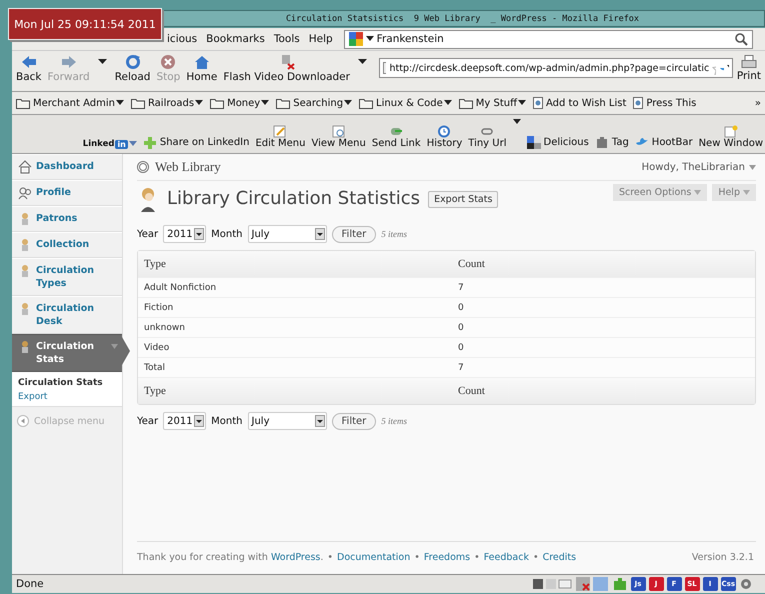 This screenshot has height=594, width=765. Describe the element at coordinates (235, 39) in the screenshot. I see `menu-item: Bookmarks` at that location.